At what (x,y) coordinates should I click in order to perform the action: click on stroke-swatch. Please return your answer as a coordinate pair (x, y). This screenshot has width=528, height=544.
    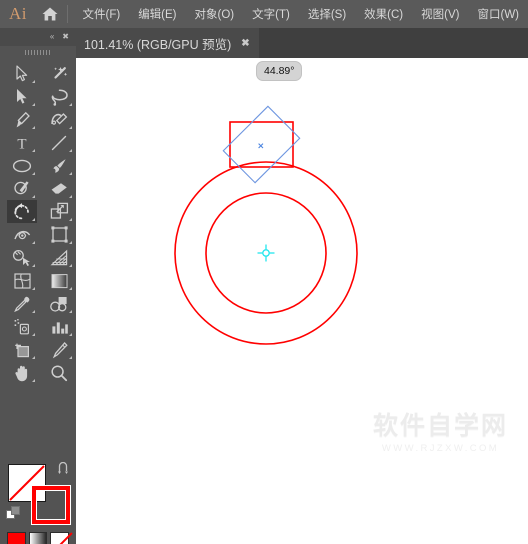
    Looking at the image, I should click on (51, 505).